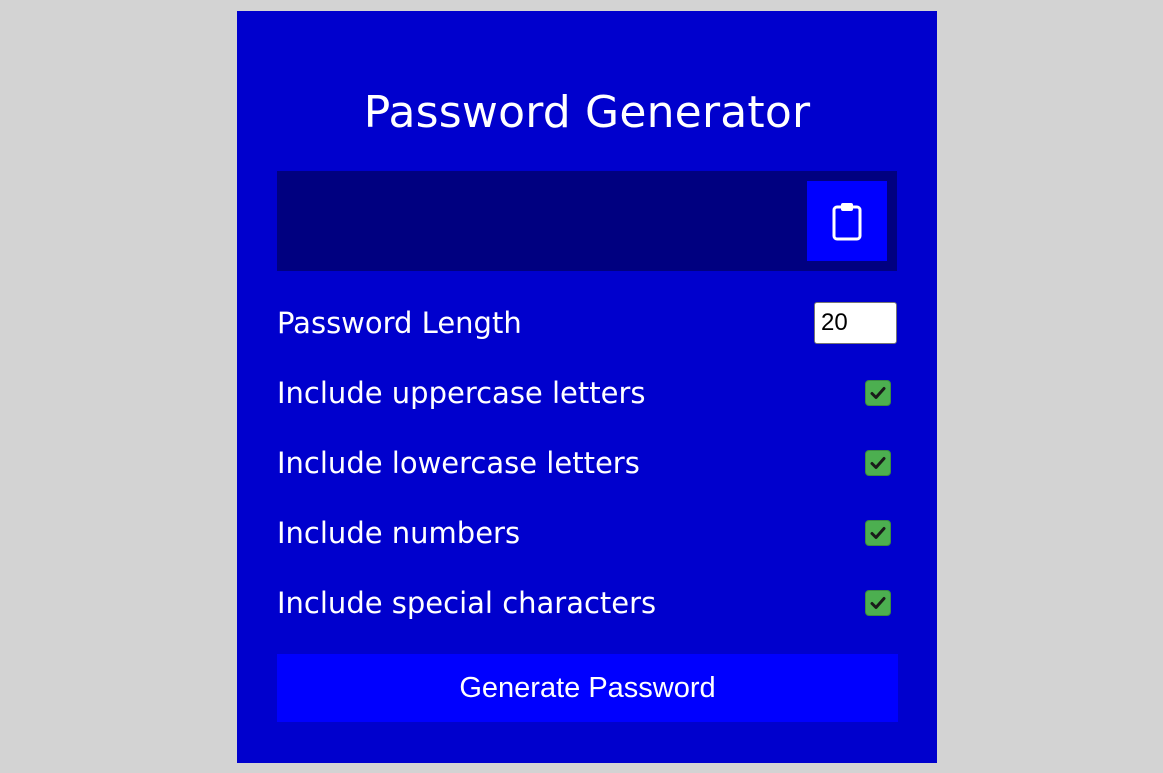  I want to click on setting-symbols: Include special characters, so click(587, 603).